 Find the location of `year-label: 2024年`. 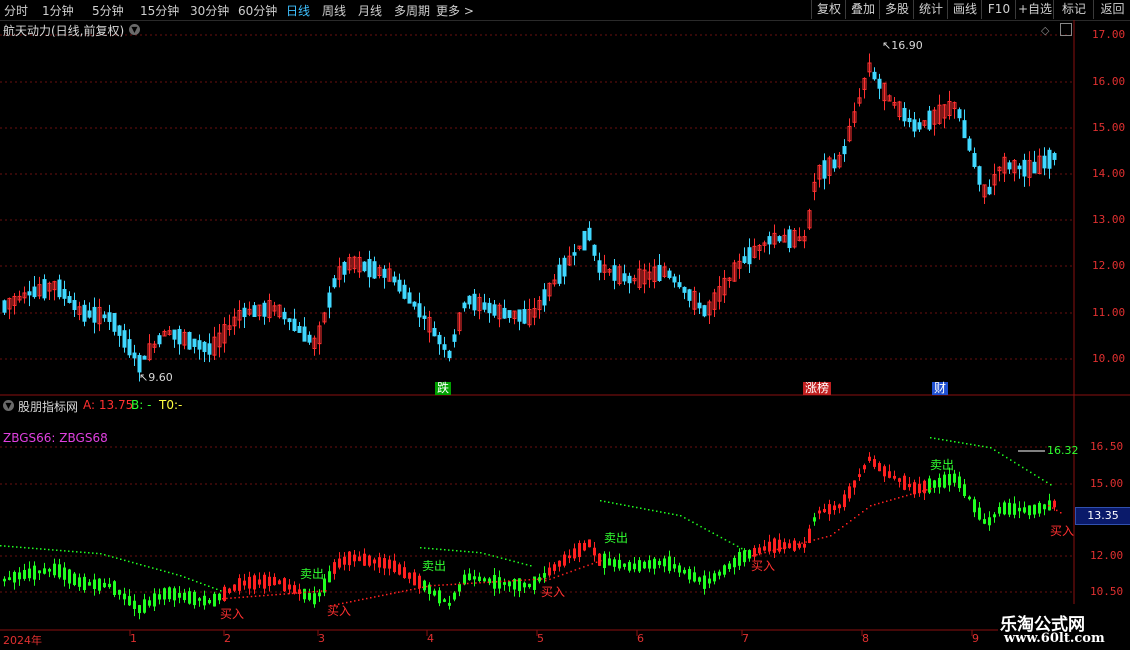

year-label: 2024年 is located at coordinates (22, 640).